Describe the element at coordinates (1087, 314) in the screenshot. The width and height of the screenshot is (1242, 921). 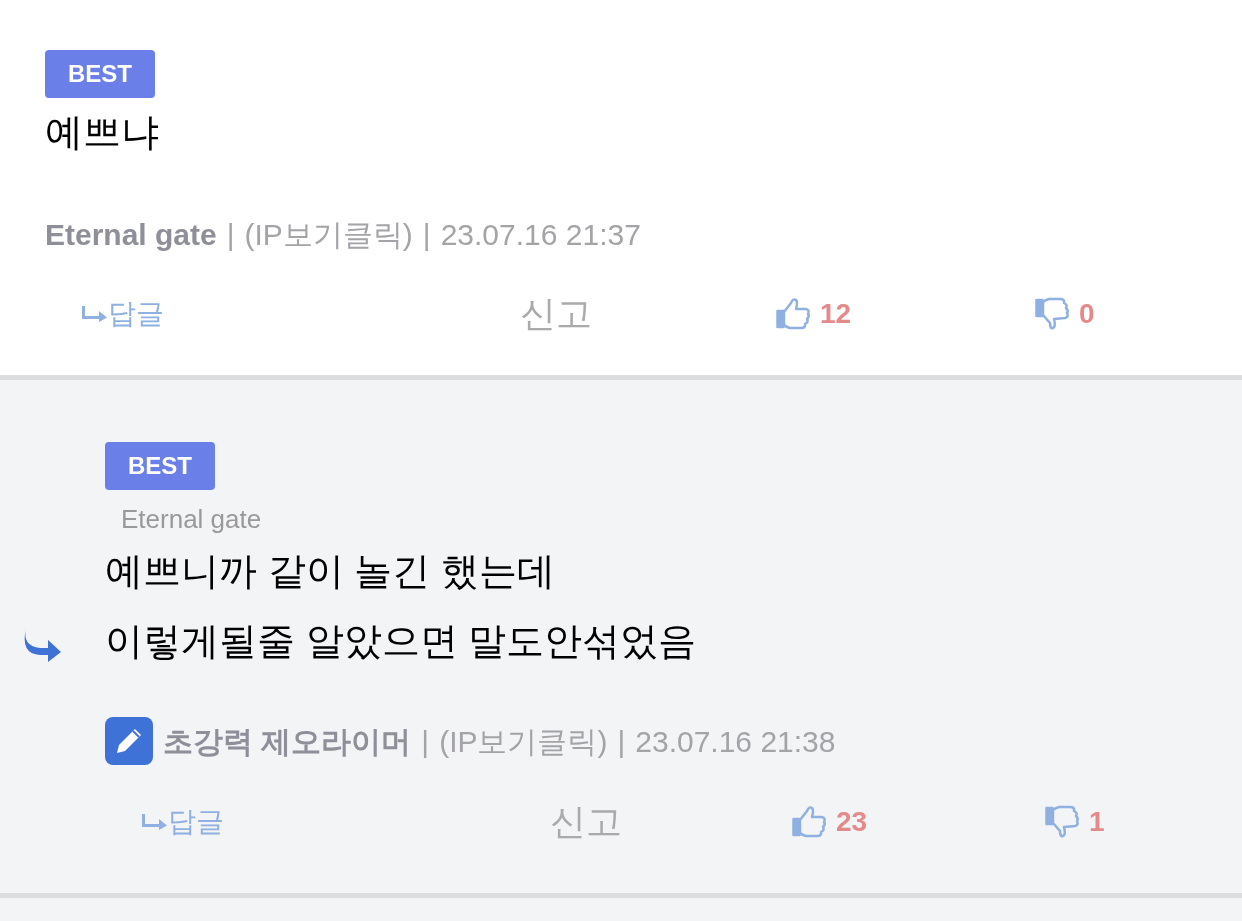
I see `dislike-count: 0` at that location.